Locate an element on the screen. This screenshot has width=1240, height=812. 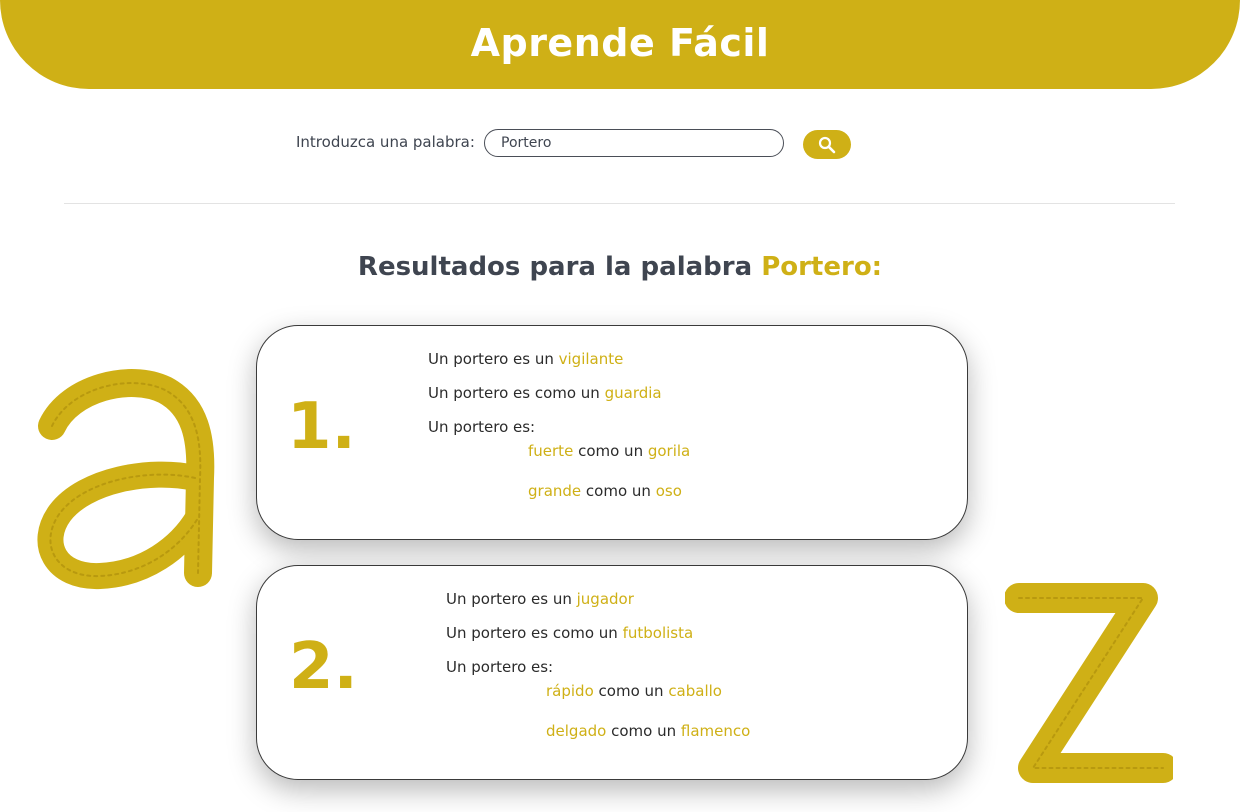
header-banner: Aprende Fácil is located at coordinates (620, 44).